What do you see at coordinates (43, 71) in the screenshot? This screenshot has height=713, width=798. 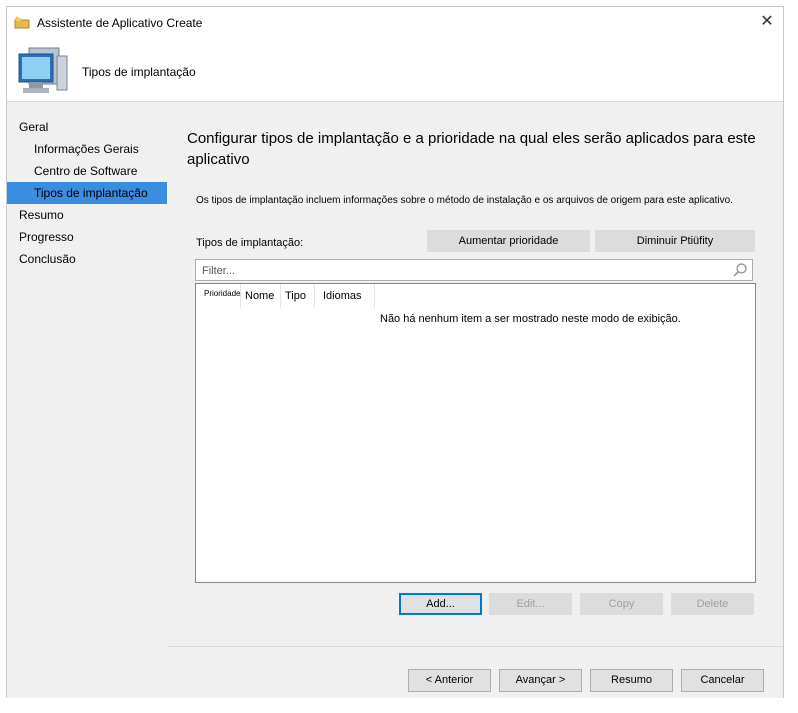 I see `computer-monitor-icon` at bounding box center [43, 71].